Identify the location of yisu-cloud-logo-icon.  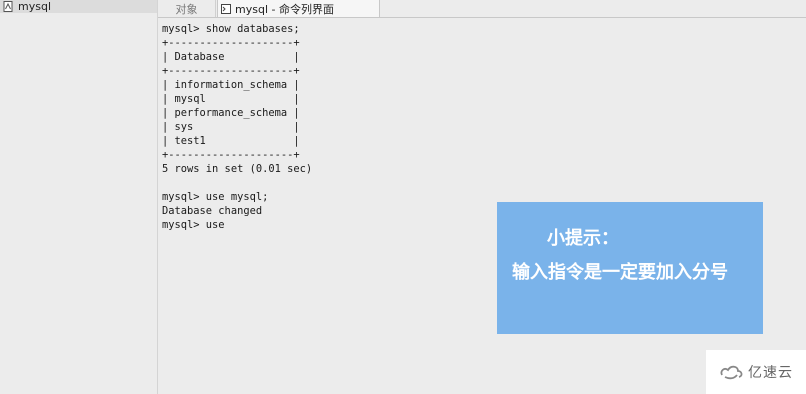
(732, 372).